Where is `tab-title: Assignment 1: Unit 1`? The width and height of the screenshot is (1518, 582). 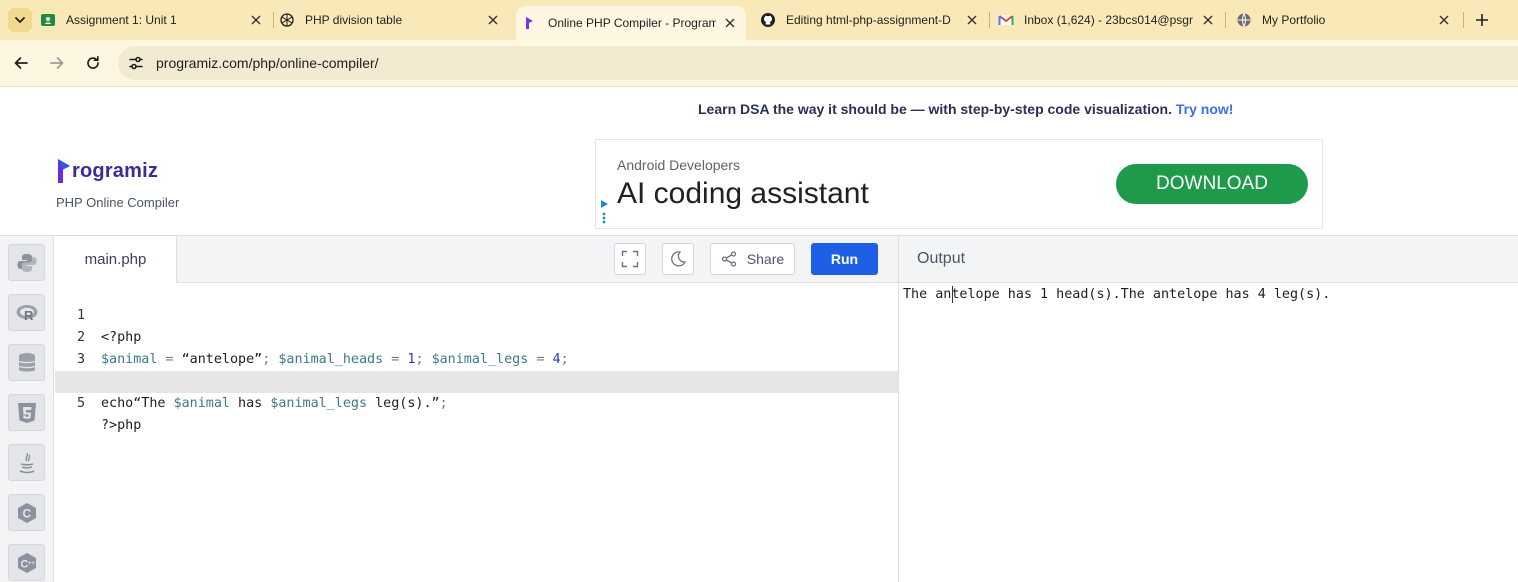
tab-title: Assignment 1: Unit 1 is located at coordinates (121, 20).